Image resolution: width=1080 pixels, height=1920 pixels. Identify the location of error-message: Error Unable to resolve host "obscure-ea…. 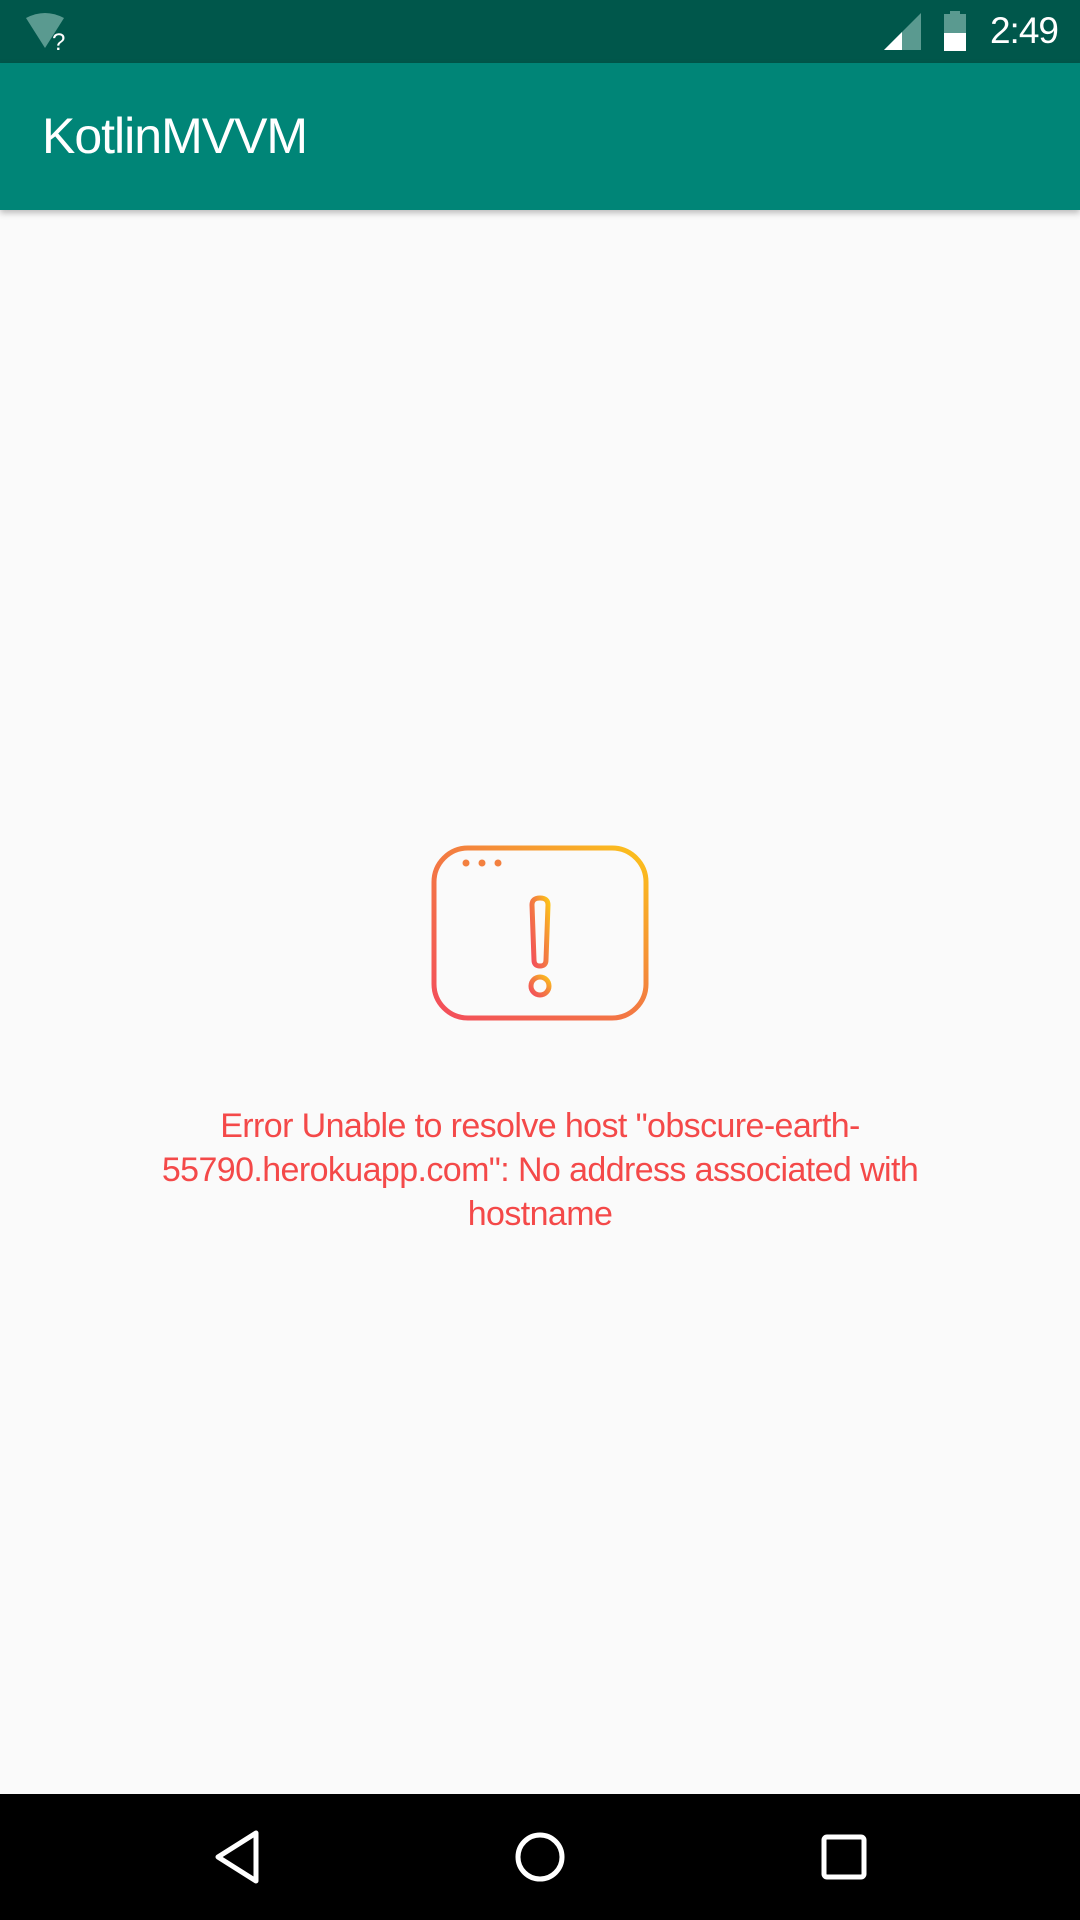
(540, 1170).